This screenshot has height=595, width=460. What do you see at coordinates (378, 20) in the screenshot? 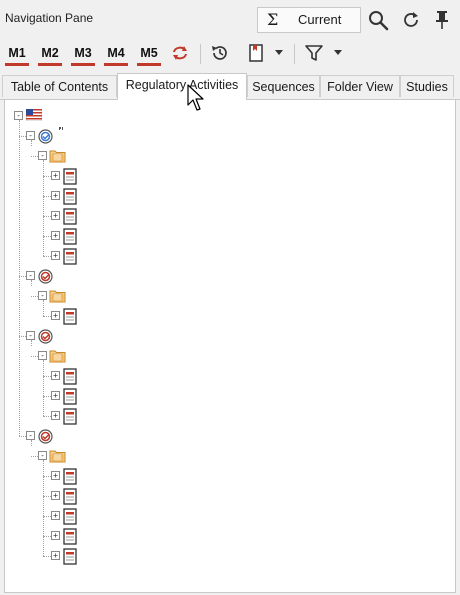
I see `search-icon` at bounding box center [378, 20].